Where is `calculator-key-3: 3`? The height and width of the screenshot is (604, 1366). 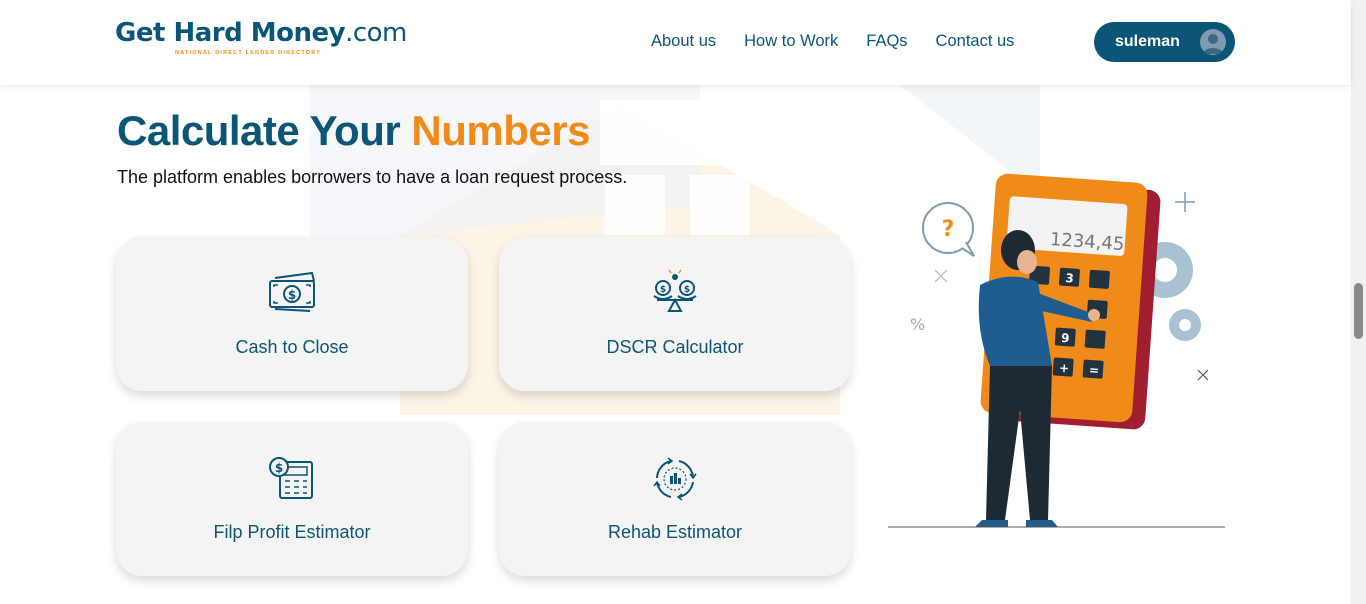
calculator-key-3: 3 is located at coordinates (1069, 278).